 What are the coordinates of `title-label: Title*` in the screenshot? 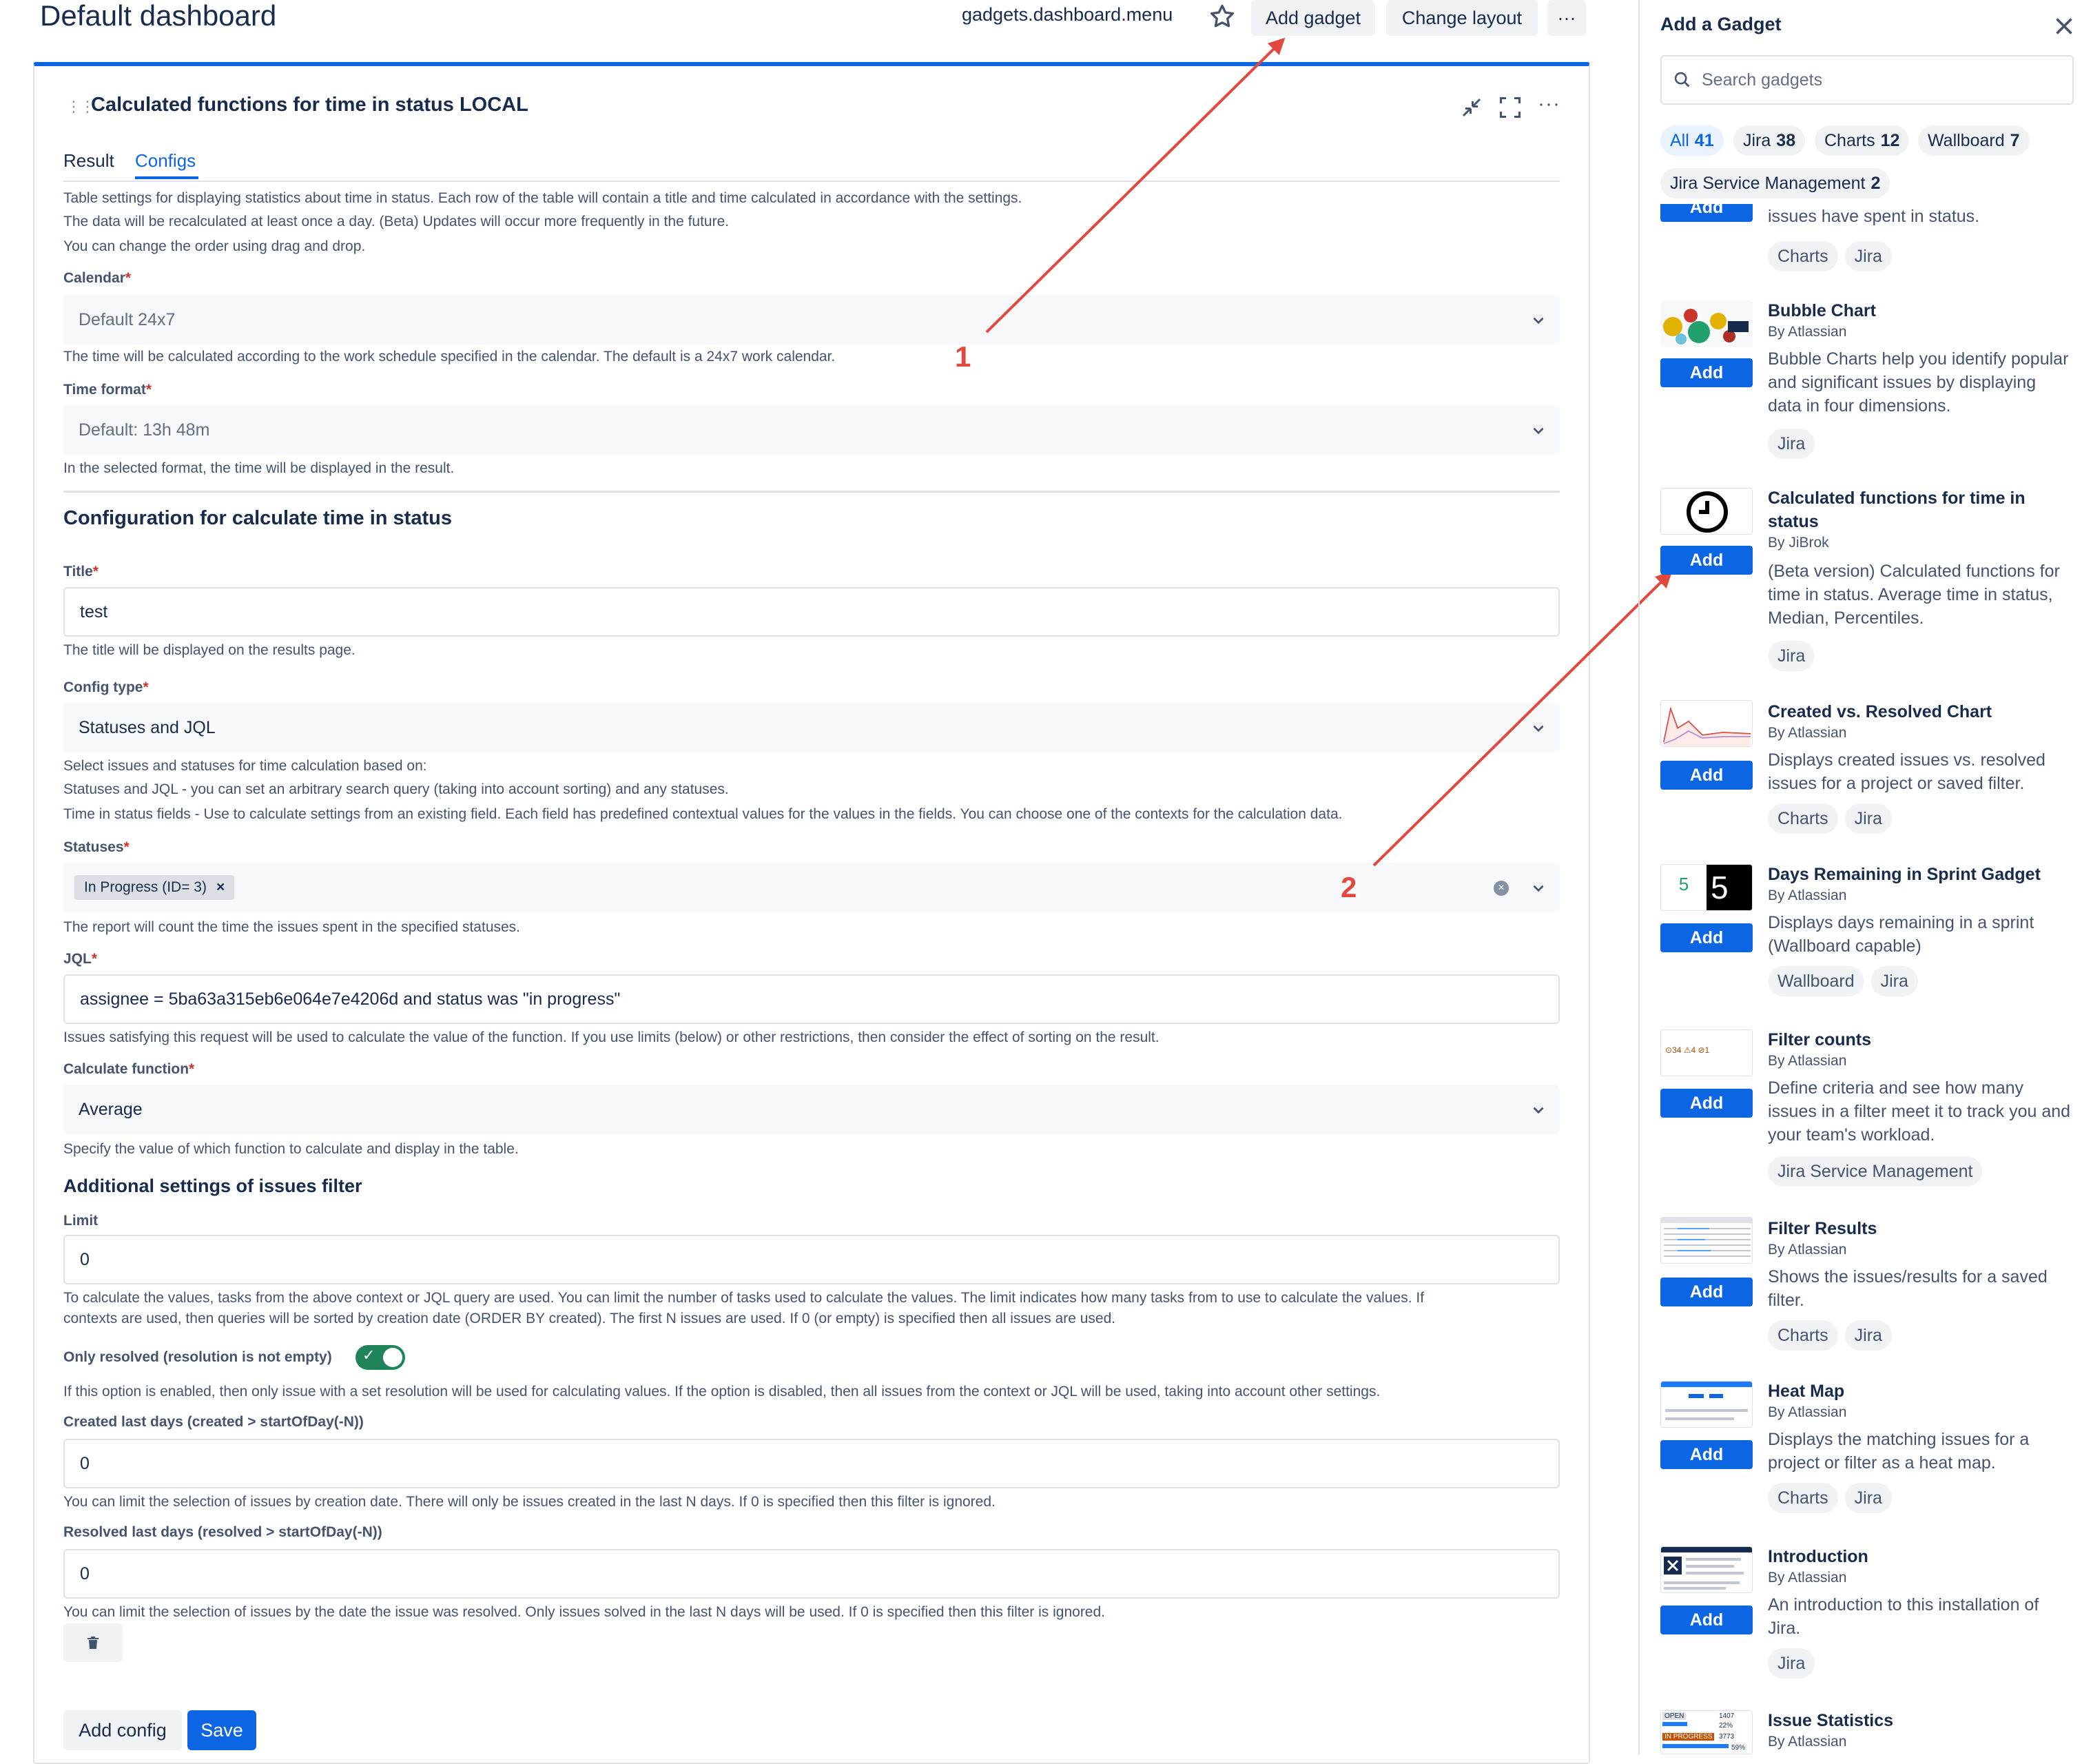 It's located at (81, 572).